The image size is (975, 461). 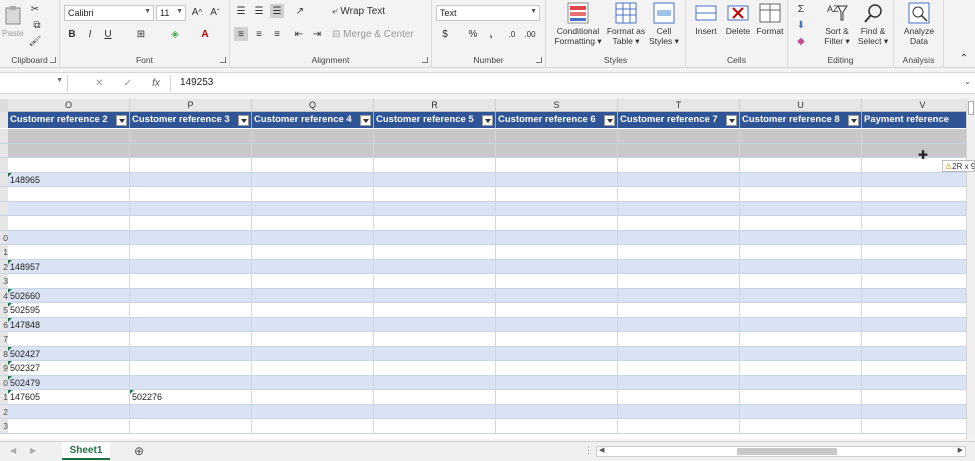 What do you see at coordinates (483, 368) in the screenshot?
I see `table-row: 9 502327` at bounding box center [483, 368].